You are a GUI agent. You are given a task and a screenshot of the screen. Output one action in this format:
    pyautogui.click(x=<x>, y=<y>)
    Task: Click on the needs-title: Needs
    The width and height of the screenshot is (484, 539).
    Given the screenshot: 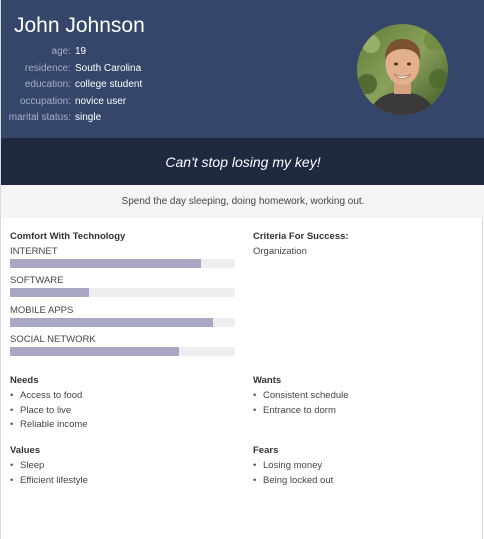 What is the action you would take?
    pyautogui.click(x=24, y=380)
    